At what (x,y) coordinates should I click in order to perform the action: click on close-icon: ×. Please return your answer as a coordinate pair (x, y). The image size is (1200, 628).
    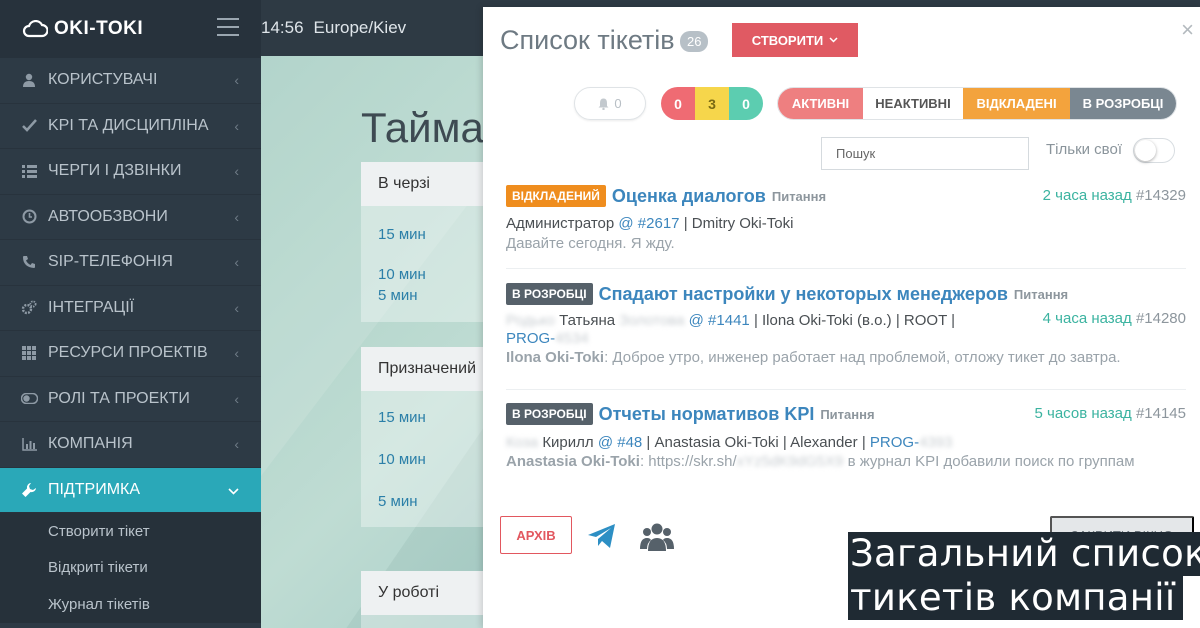
    Looking at the image, I should click on (1187, 30).